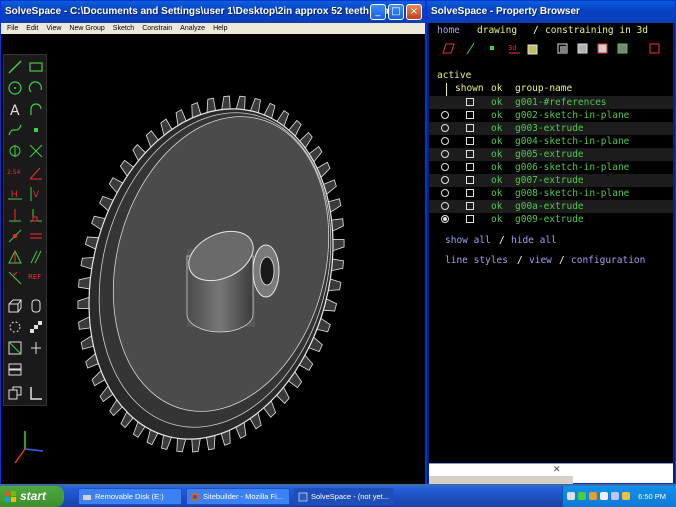 This screenshot has height=507, width=676. I want to click on menu-file: File, so click(12, 28).